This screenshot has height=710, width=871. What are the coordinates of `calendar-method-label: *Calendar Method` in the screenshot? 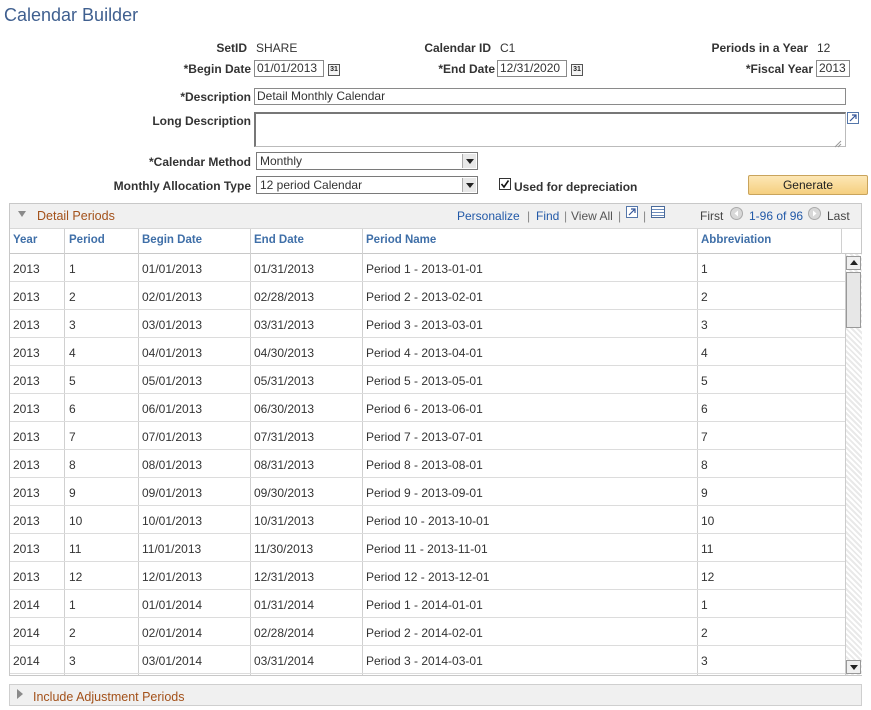 It's located at (199, 162).